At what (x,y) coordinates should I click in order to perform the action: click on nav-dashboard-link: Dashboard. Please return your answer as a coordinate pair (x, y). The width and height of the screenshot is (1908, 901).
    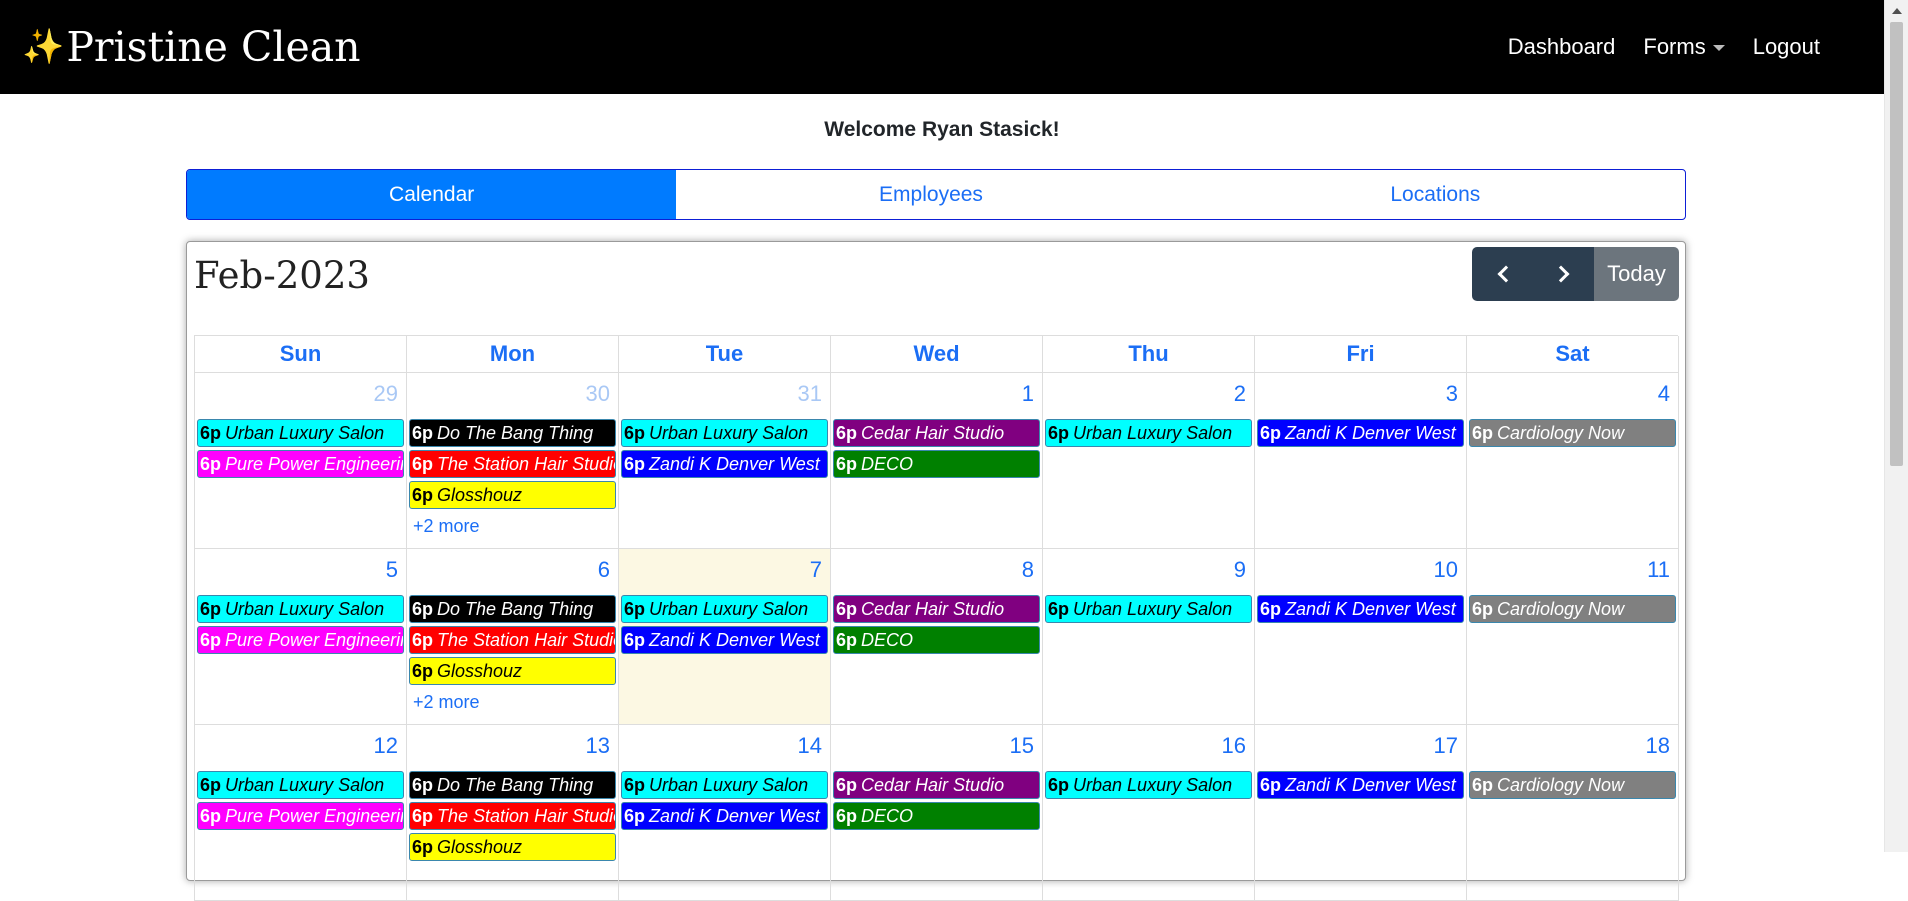
    Looking at the image, I should click on (1562, 47).